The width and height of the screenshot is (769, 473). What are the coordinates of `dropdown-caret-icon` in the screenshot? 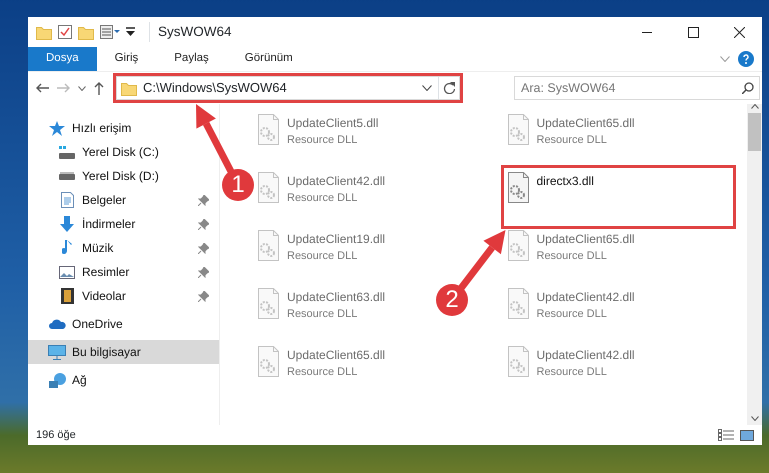 It's located at (427, 88).